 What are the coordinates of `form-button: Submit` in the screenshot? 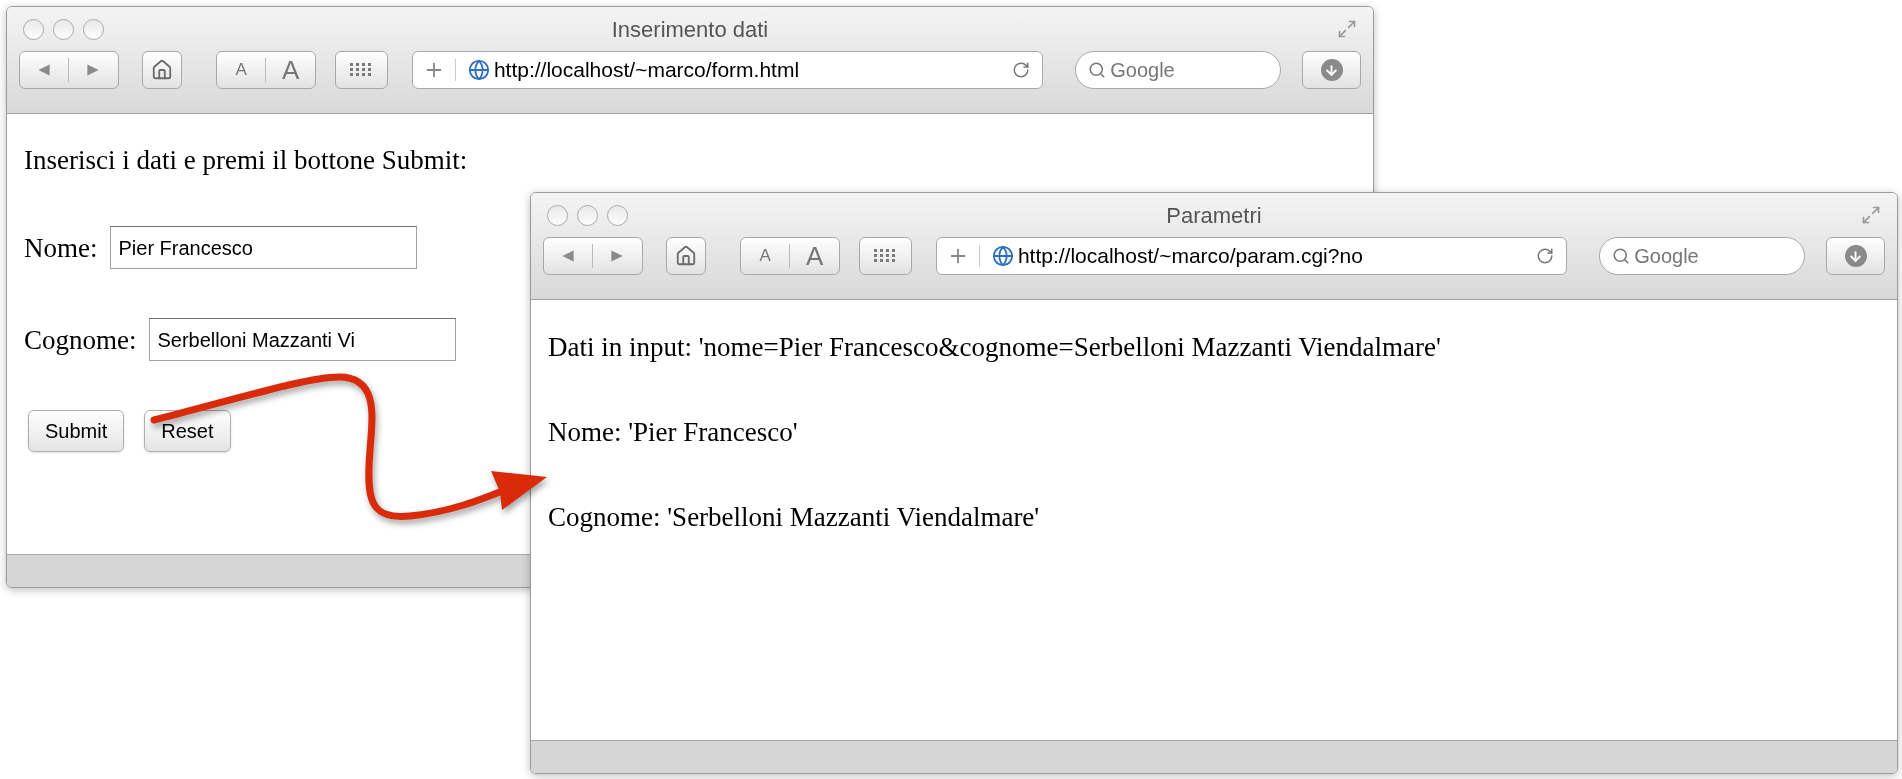 It's located at (76, 431).